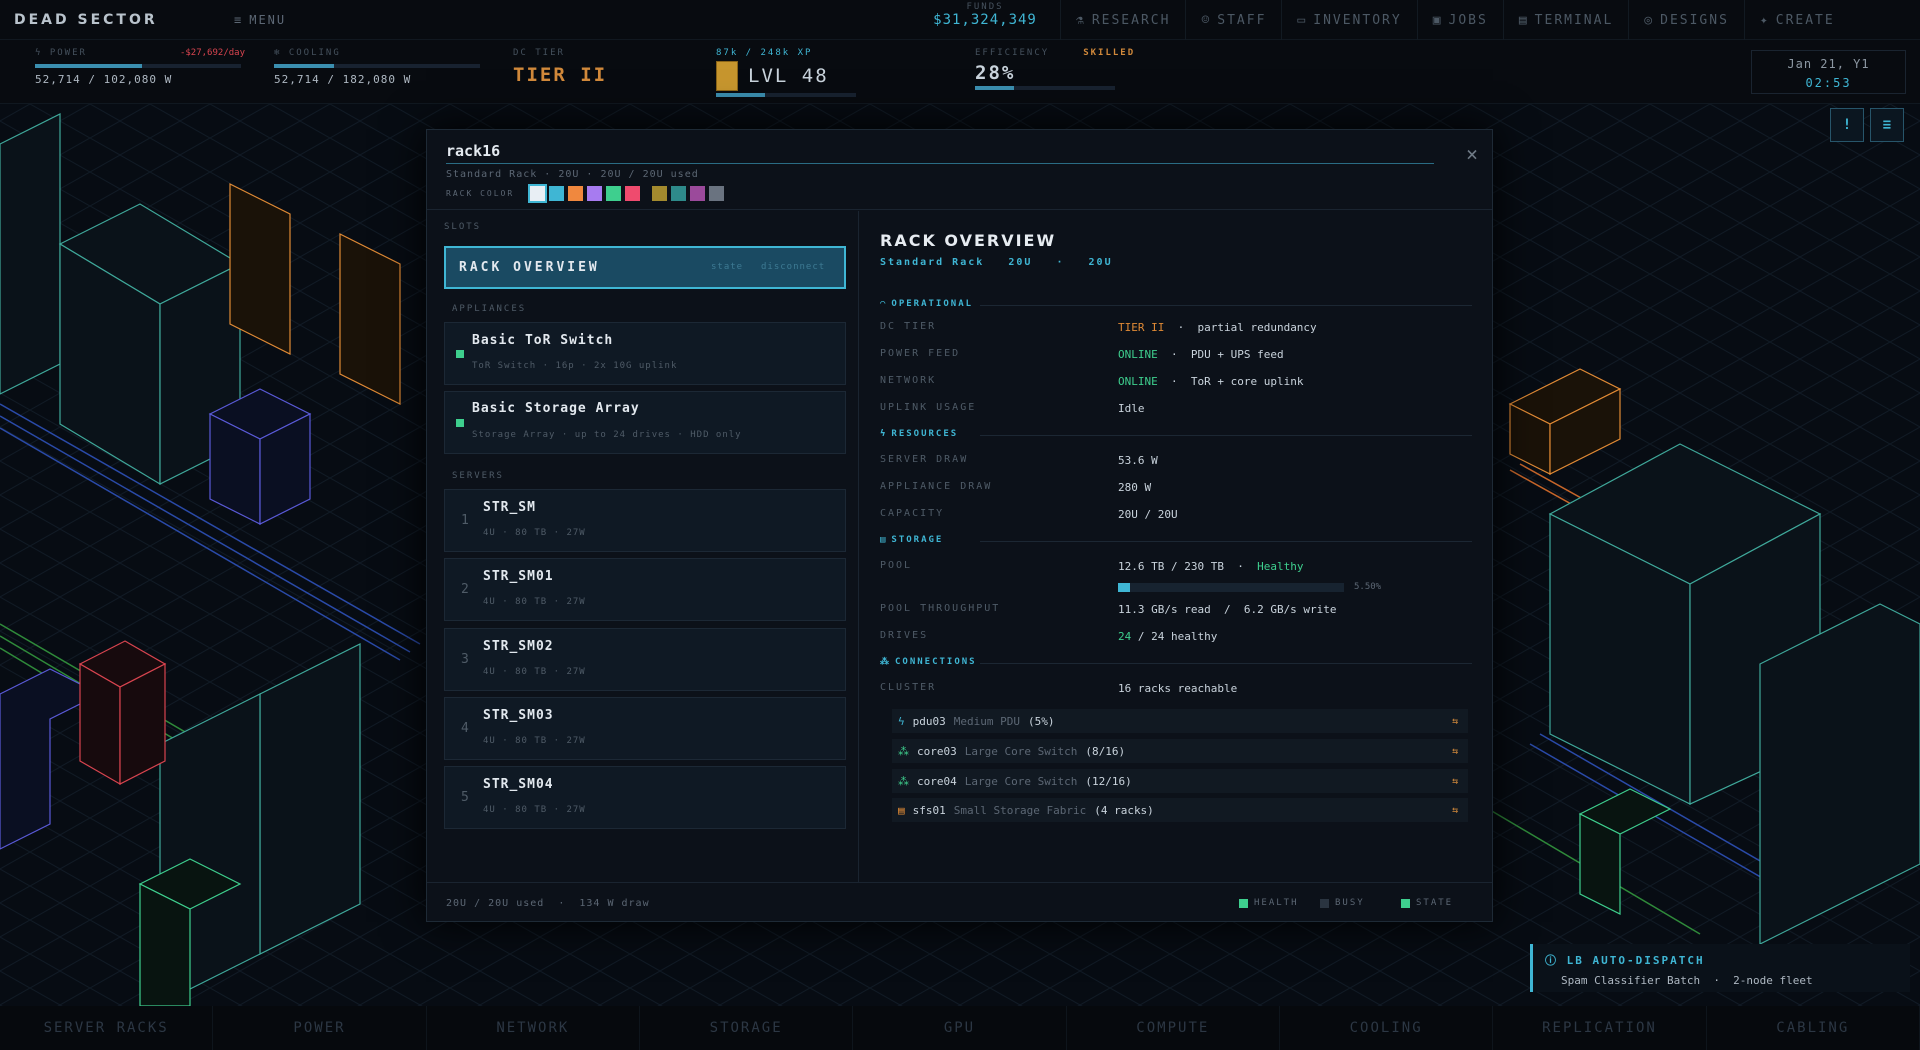  Describe the element at coordinates (884, 304) in the screenshot. I see `gauge-icon: ◠` at that location.